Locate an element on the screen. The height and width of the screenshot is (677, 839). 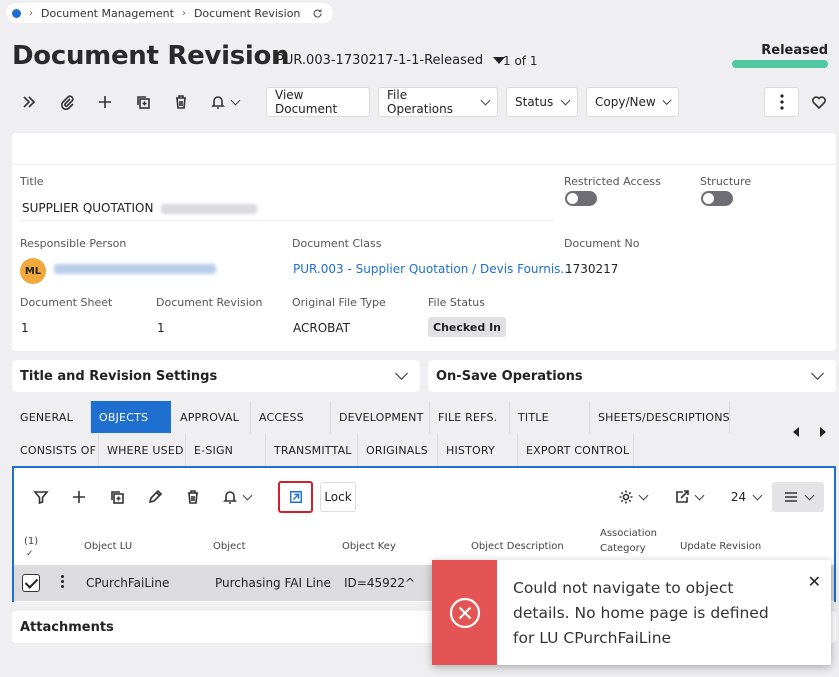
delete-button is located at coordinates (181, 102).